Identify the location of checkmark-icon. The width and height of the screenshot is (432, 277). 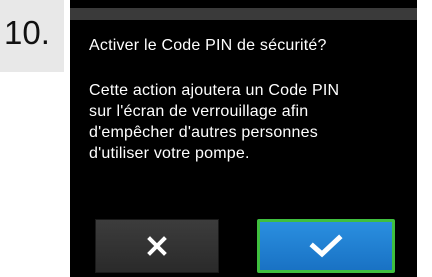
(326, 246).